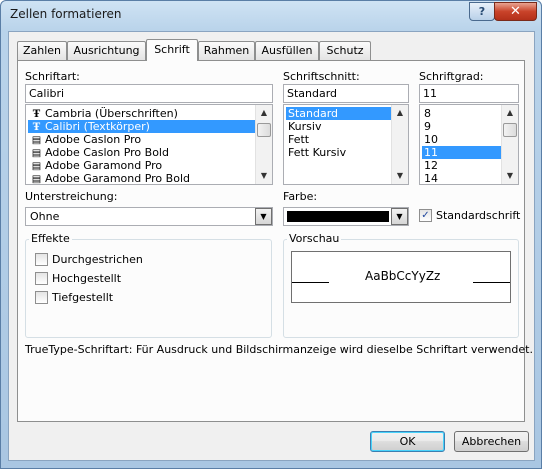 The height and width of the screenshot is (469, 542). I want to click on title-bar: Zellen formatieren ? ✕, so click(271, 15).